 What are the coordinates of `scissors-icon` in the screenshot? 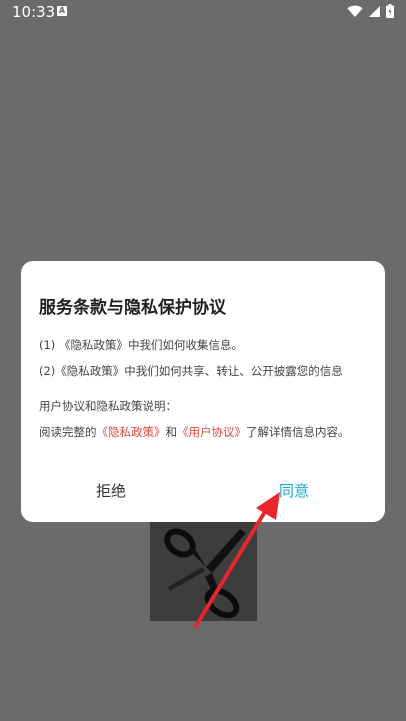 It's located at (203, 571).